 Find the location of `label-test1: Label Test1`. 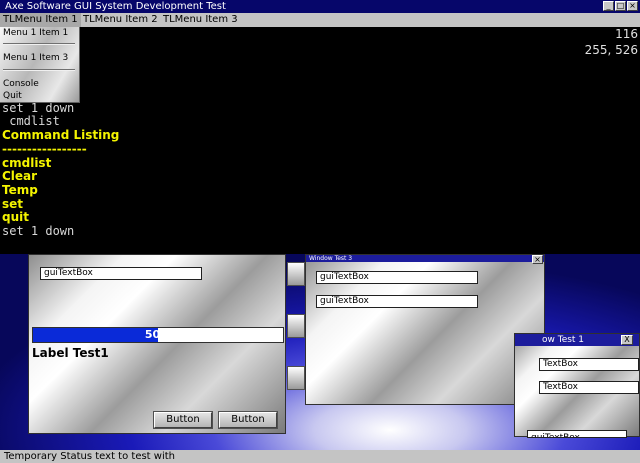

label-test1: Label Test1 is located at coordinates (70, 353).